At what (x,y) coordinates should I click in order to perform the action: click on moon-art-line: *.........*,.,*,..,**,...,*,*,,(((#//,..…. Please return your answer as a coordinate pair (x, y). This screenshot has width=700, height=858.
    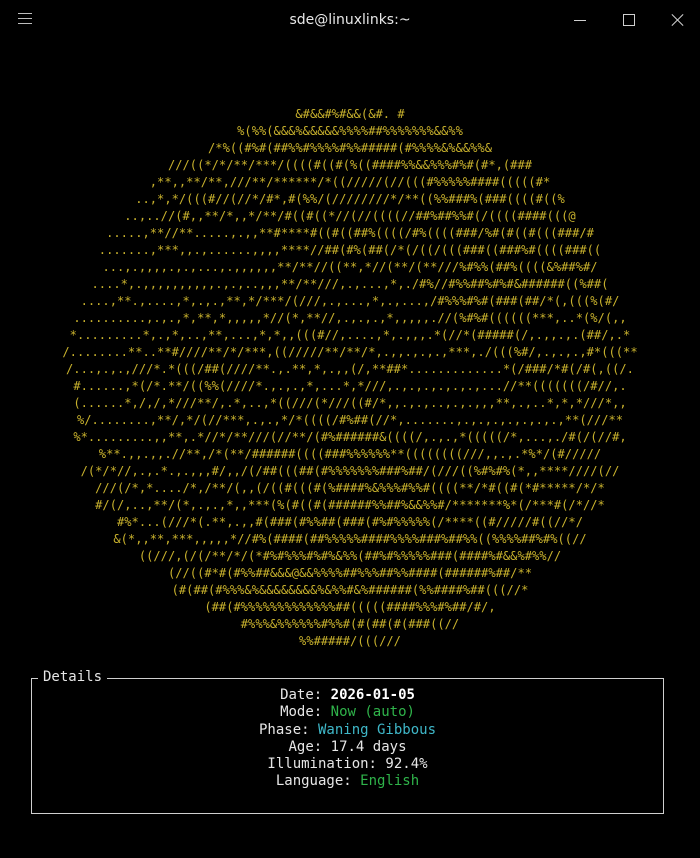
    Looking at the image, I should click on (350, 335).